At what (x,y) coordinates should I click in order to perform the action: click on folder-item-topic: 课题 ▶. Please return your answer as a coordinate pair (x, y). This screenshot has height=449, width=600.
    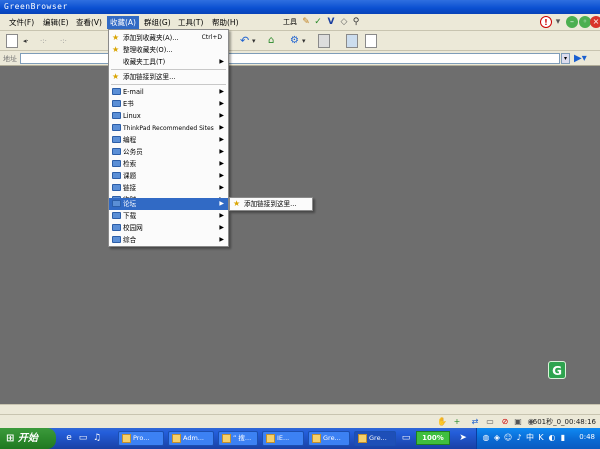
    Looking at the image, I should click on (168, 176).